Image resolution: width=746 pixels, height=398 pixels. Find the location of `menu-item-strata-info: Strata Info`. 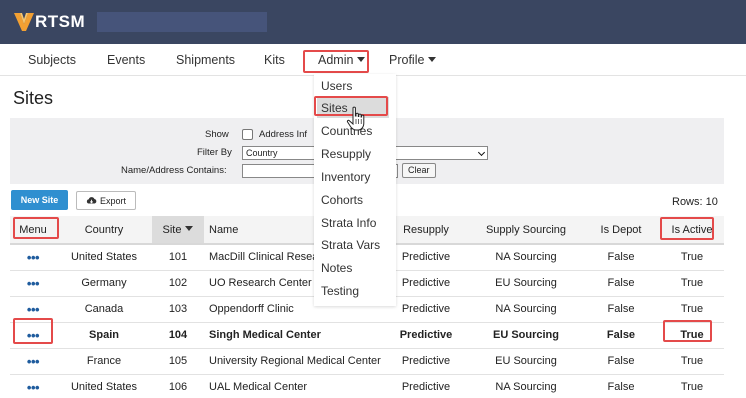

menu-item-strata-info: Strata Info is located at coordinates (348, 223).